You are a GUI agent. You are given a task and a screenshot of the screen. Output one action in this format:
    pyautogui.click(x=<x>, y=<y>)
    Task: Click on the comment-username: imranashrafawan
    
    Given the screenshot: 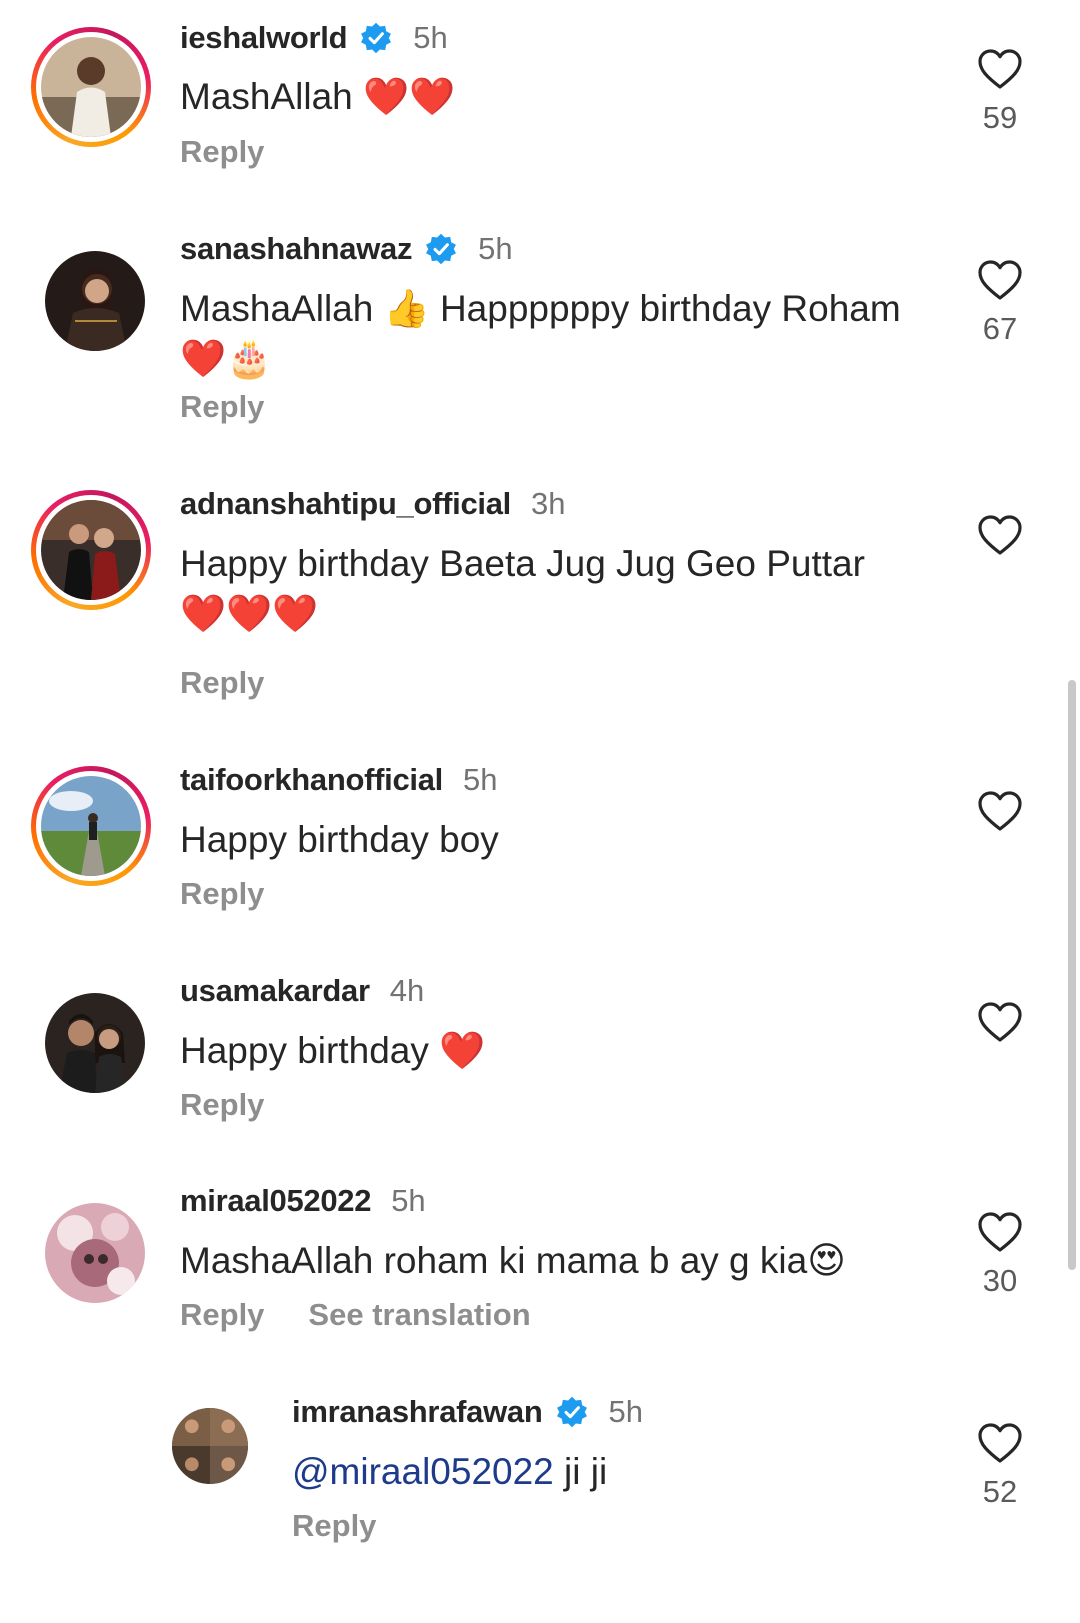 What is the action you would take?
    pyautogui.click(x=417, y=1412)
    